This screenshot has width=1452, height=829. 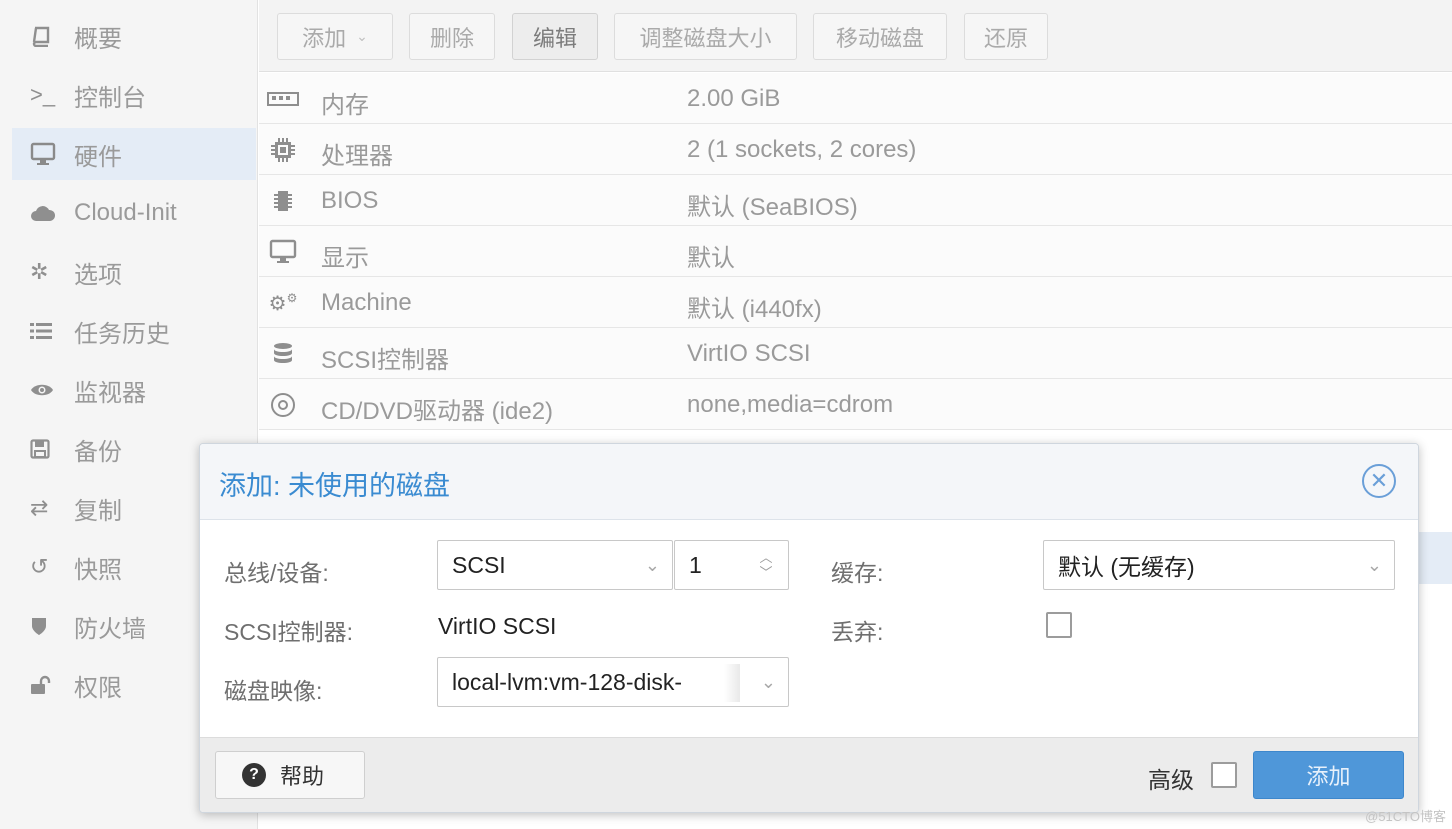 I want to click on cogs-icon: ⚙ ⚙, so click(x=283, y=303).